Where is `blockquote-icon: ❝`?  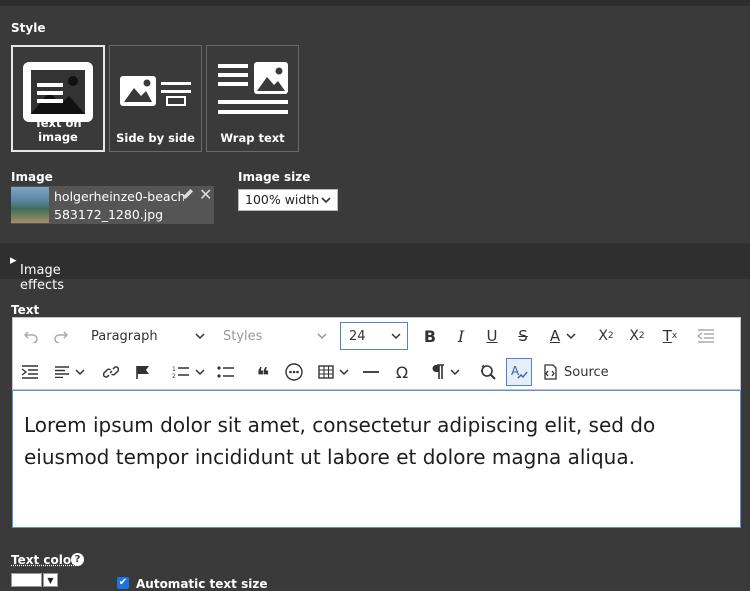
blockquote-icon: ❝ is located at coordinates (263, 372).